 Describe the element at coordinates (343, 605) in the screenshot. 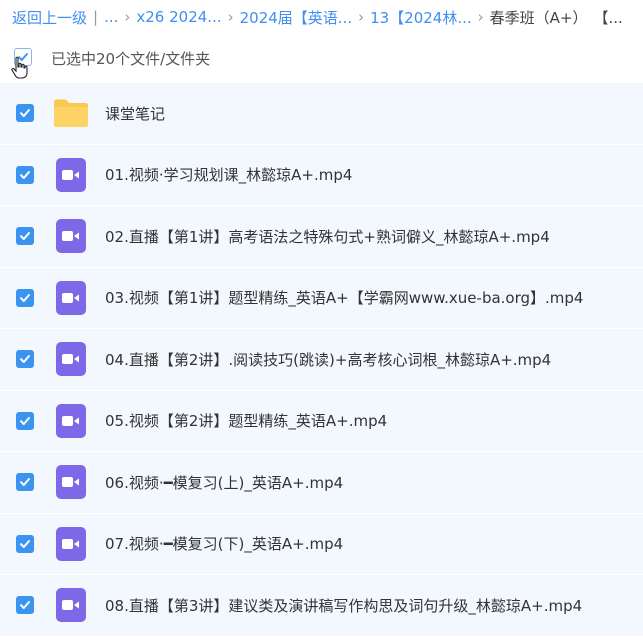

I see `file-name: 08.直播【第3讲】建议类及演讲稿写作构思及词句升级_林懿琼A+.mp4` at that location.